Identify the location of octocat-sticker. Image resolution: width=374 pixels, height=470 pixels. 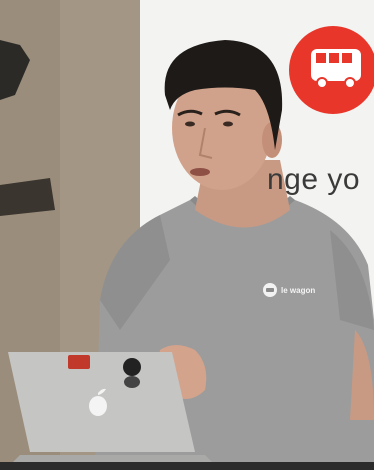
(132, 373).